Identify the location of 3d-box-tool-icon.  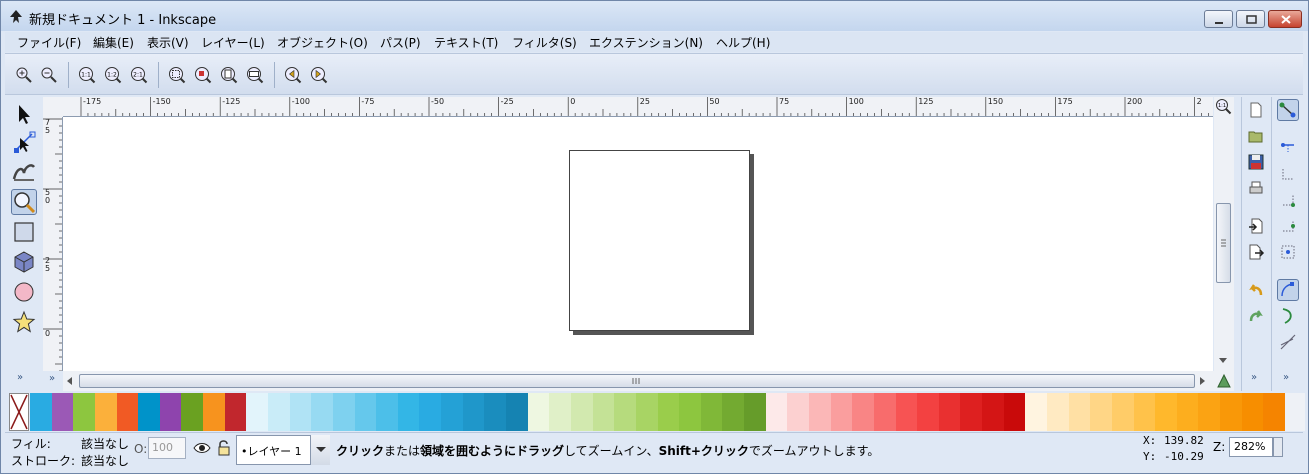
(24, 262).